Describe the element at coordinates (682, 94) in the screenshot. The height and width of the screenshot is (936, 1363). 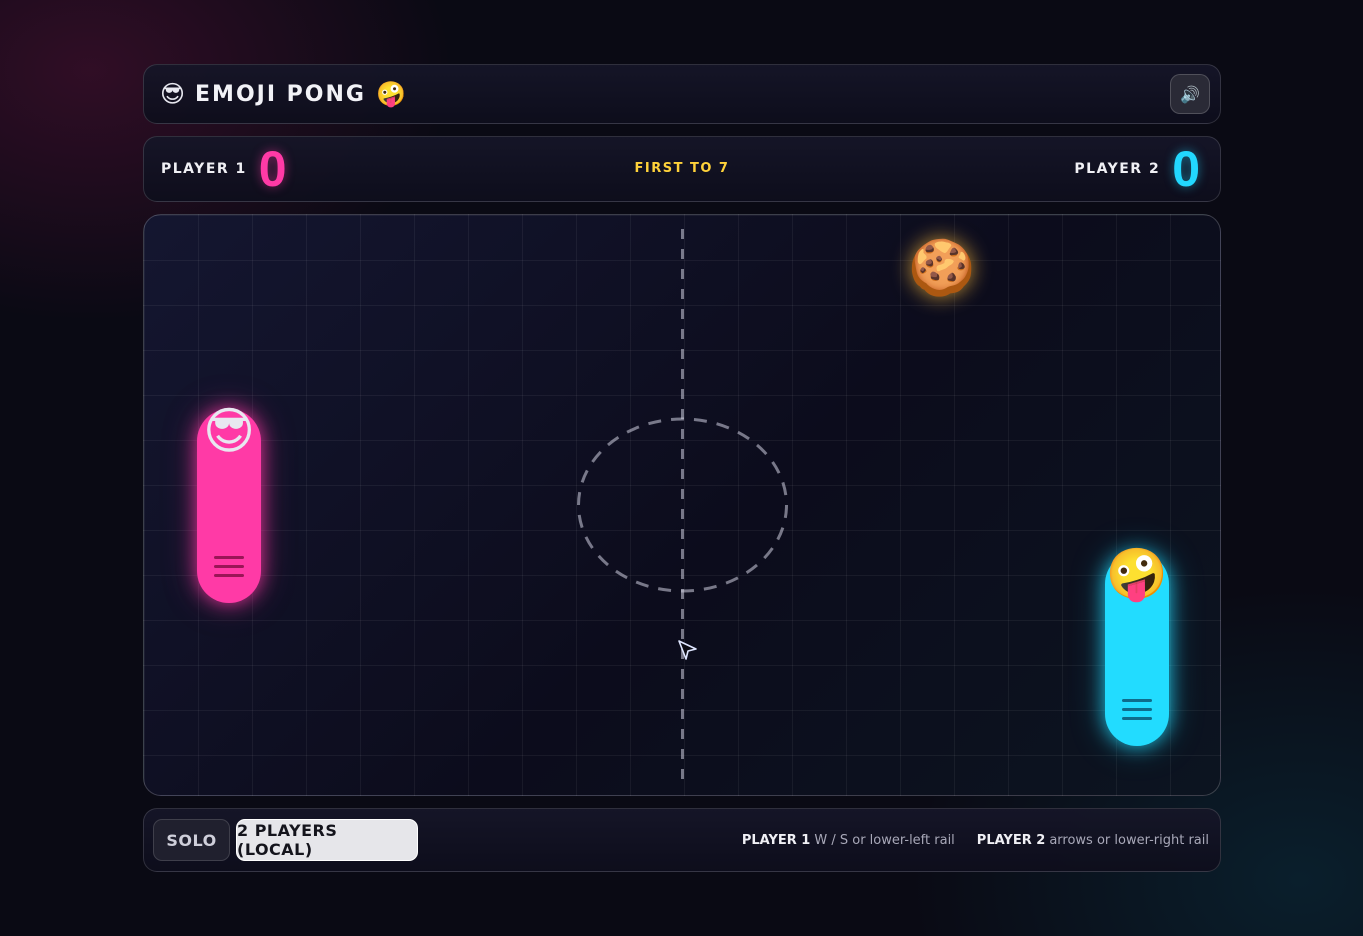
I see `title-bar: 😎 EMOJI PONG 🤪 🔊` at that location.